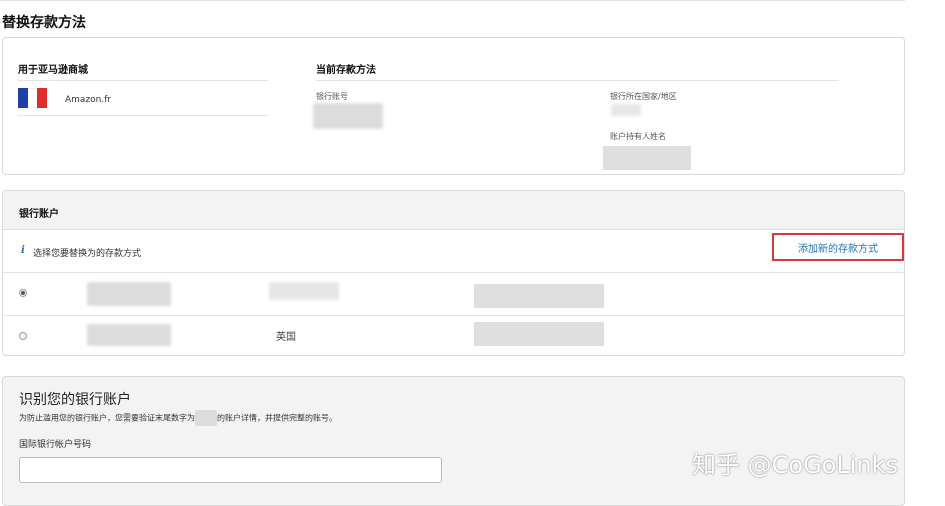  Describe the element at coordinates (795, 465) in the screenshot. I see `watermark: 知乎 @CoGoLinks` at that location.